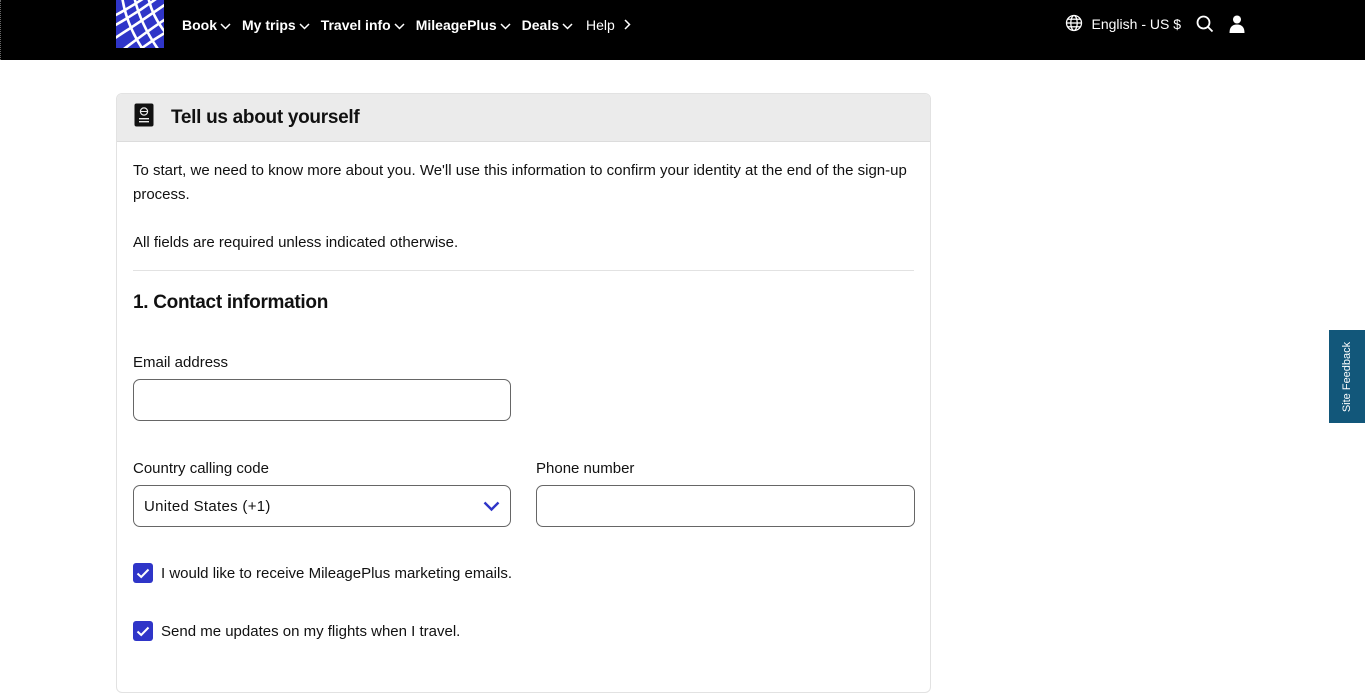  I want to click on nav-my-trips: My trips, so click(276, 25).